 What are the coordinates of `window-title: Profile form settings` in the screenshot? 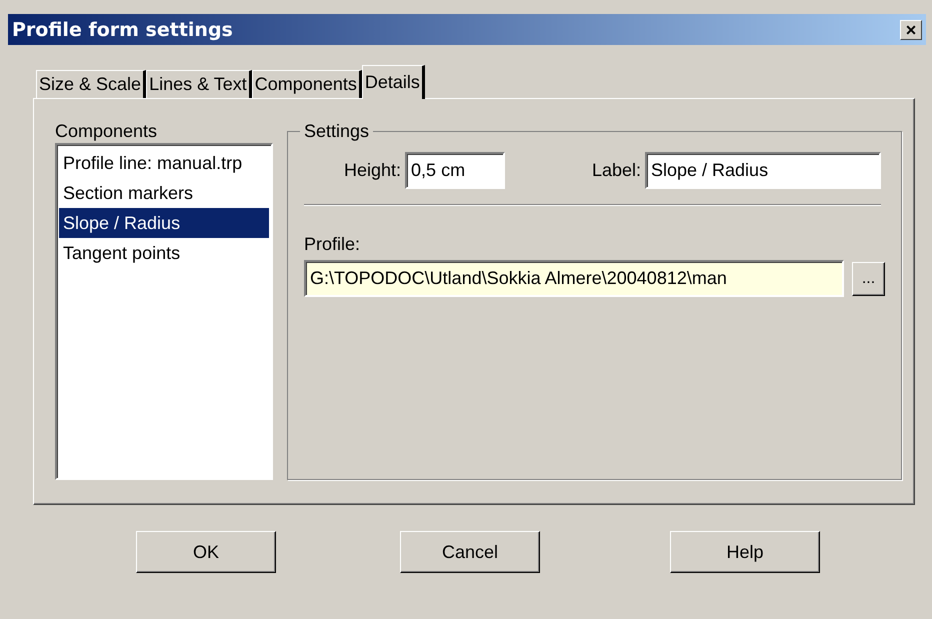 It's located at (122, 29).